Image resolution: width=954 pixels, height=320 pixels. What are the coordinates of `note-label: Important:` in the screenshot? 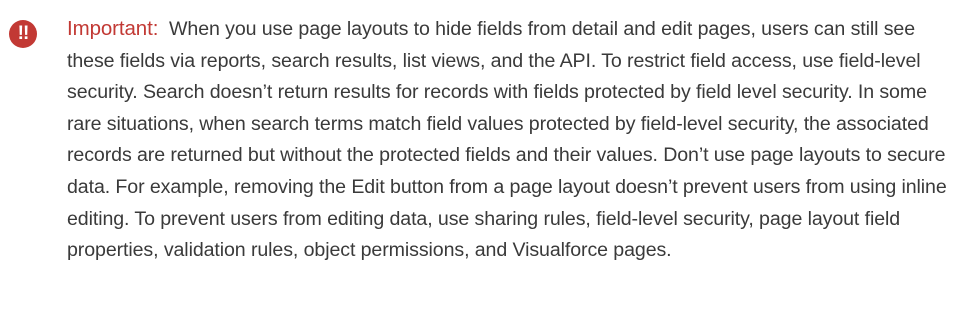 It's located at (113, 28).